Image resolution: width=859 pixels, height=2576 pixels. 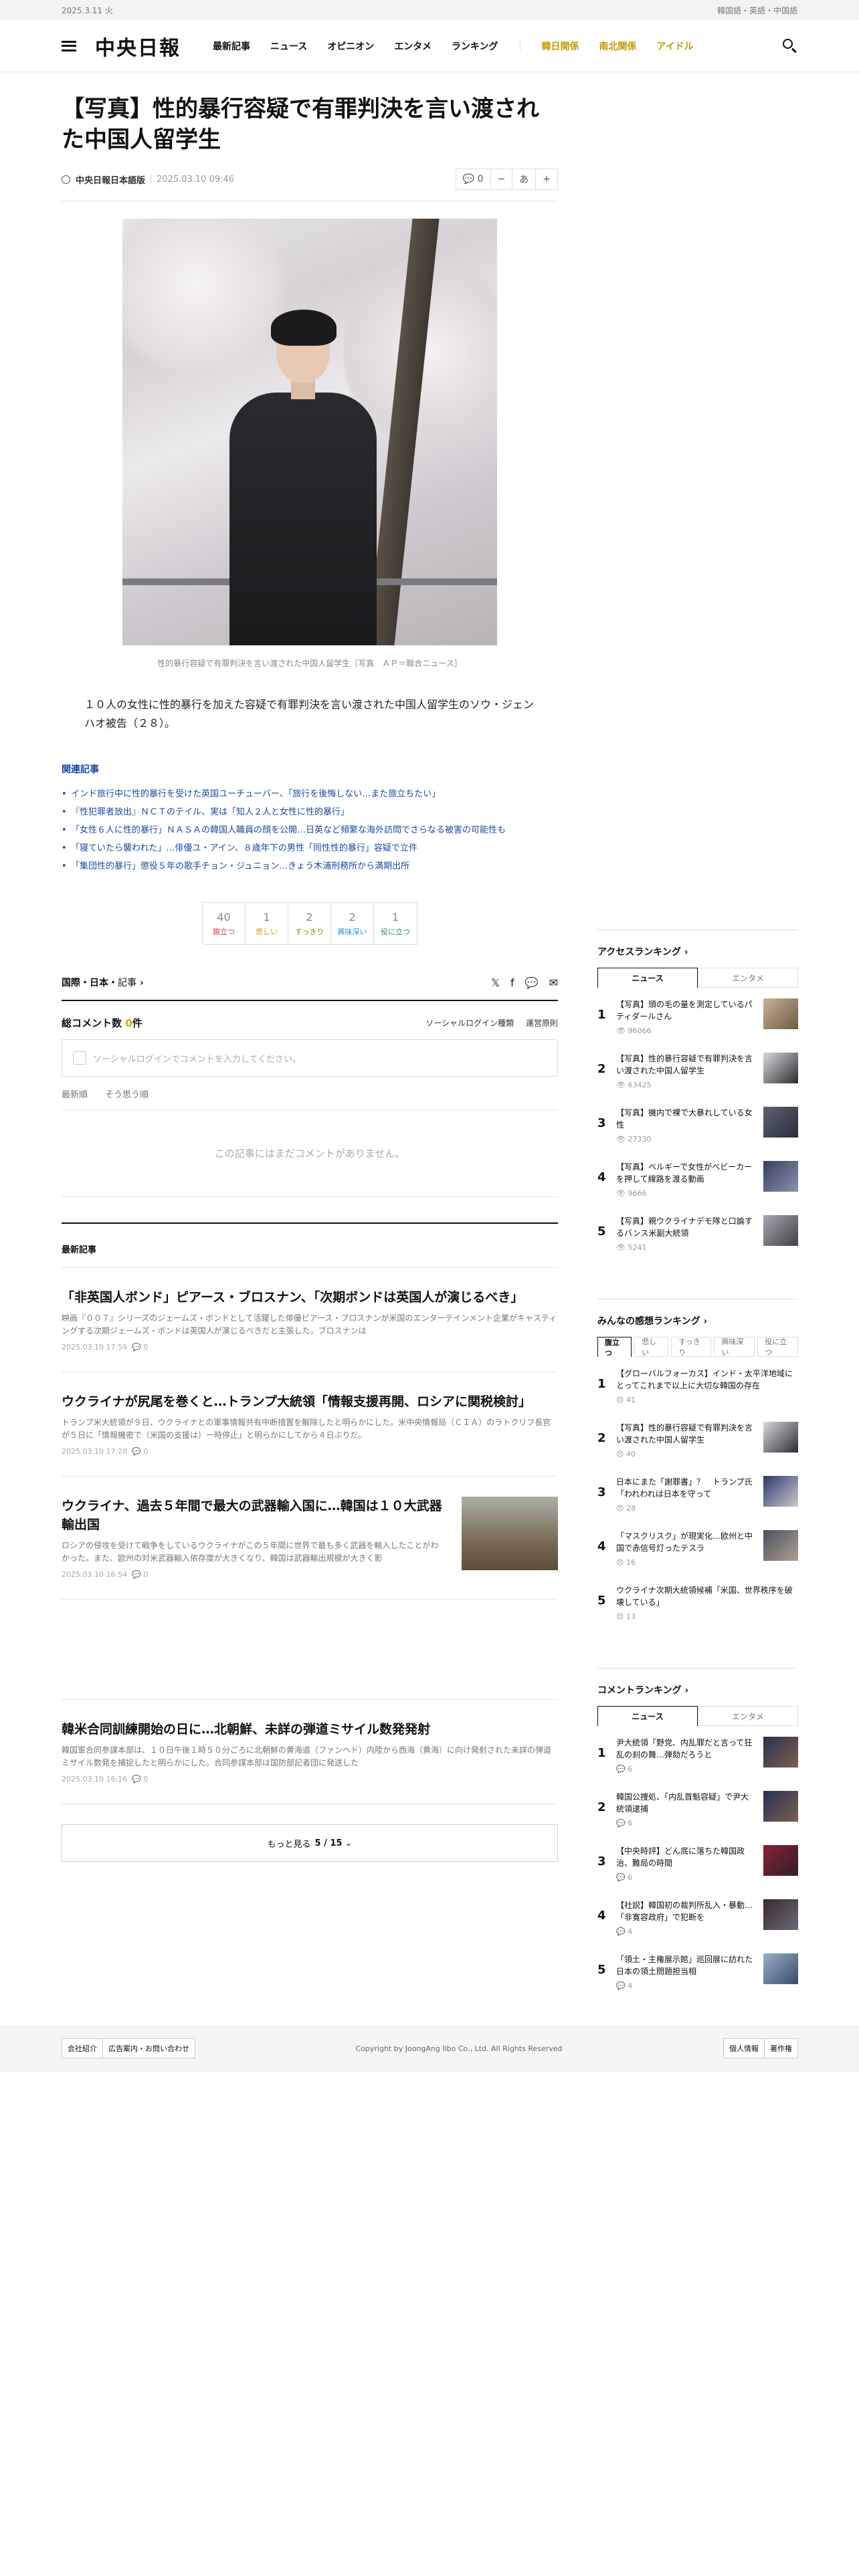 I want to click on comment-count-button: 💬 0, so click(x=473, y=179).